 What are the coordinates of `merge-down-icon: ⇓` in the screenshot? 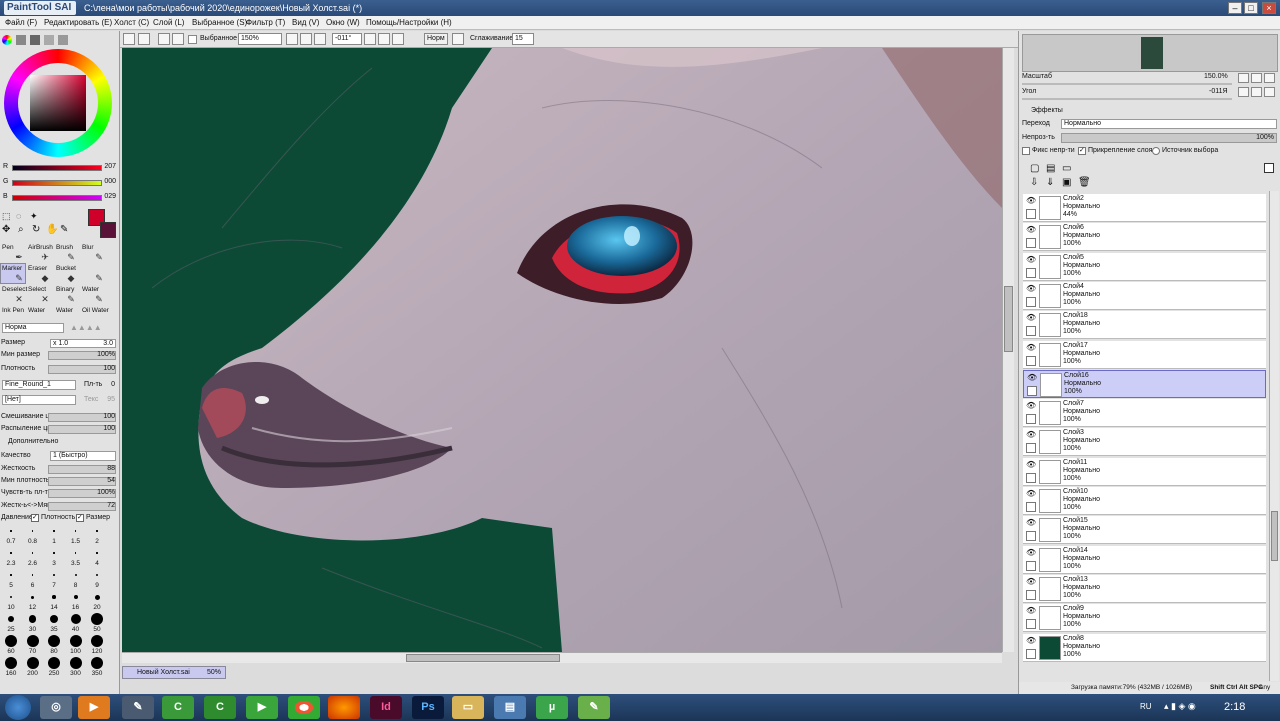 It's located at (1050, 182).